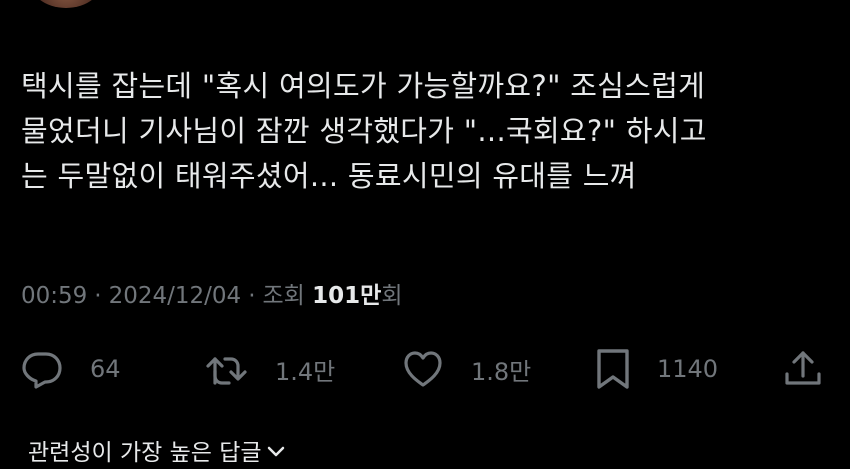 This screenshot has height=469, width=850. Describe the element at coordinates (283, 296) in the screenshot. I see `views-label: 조회` at that location.